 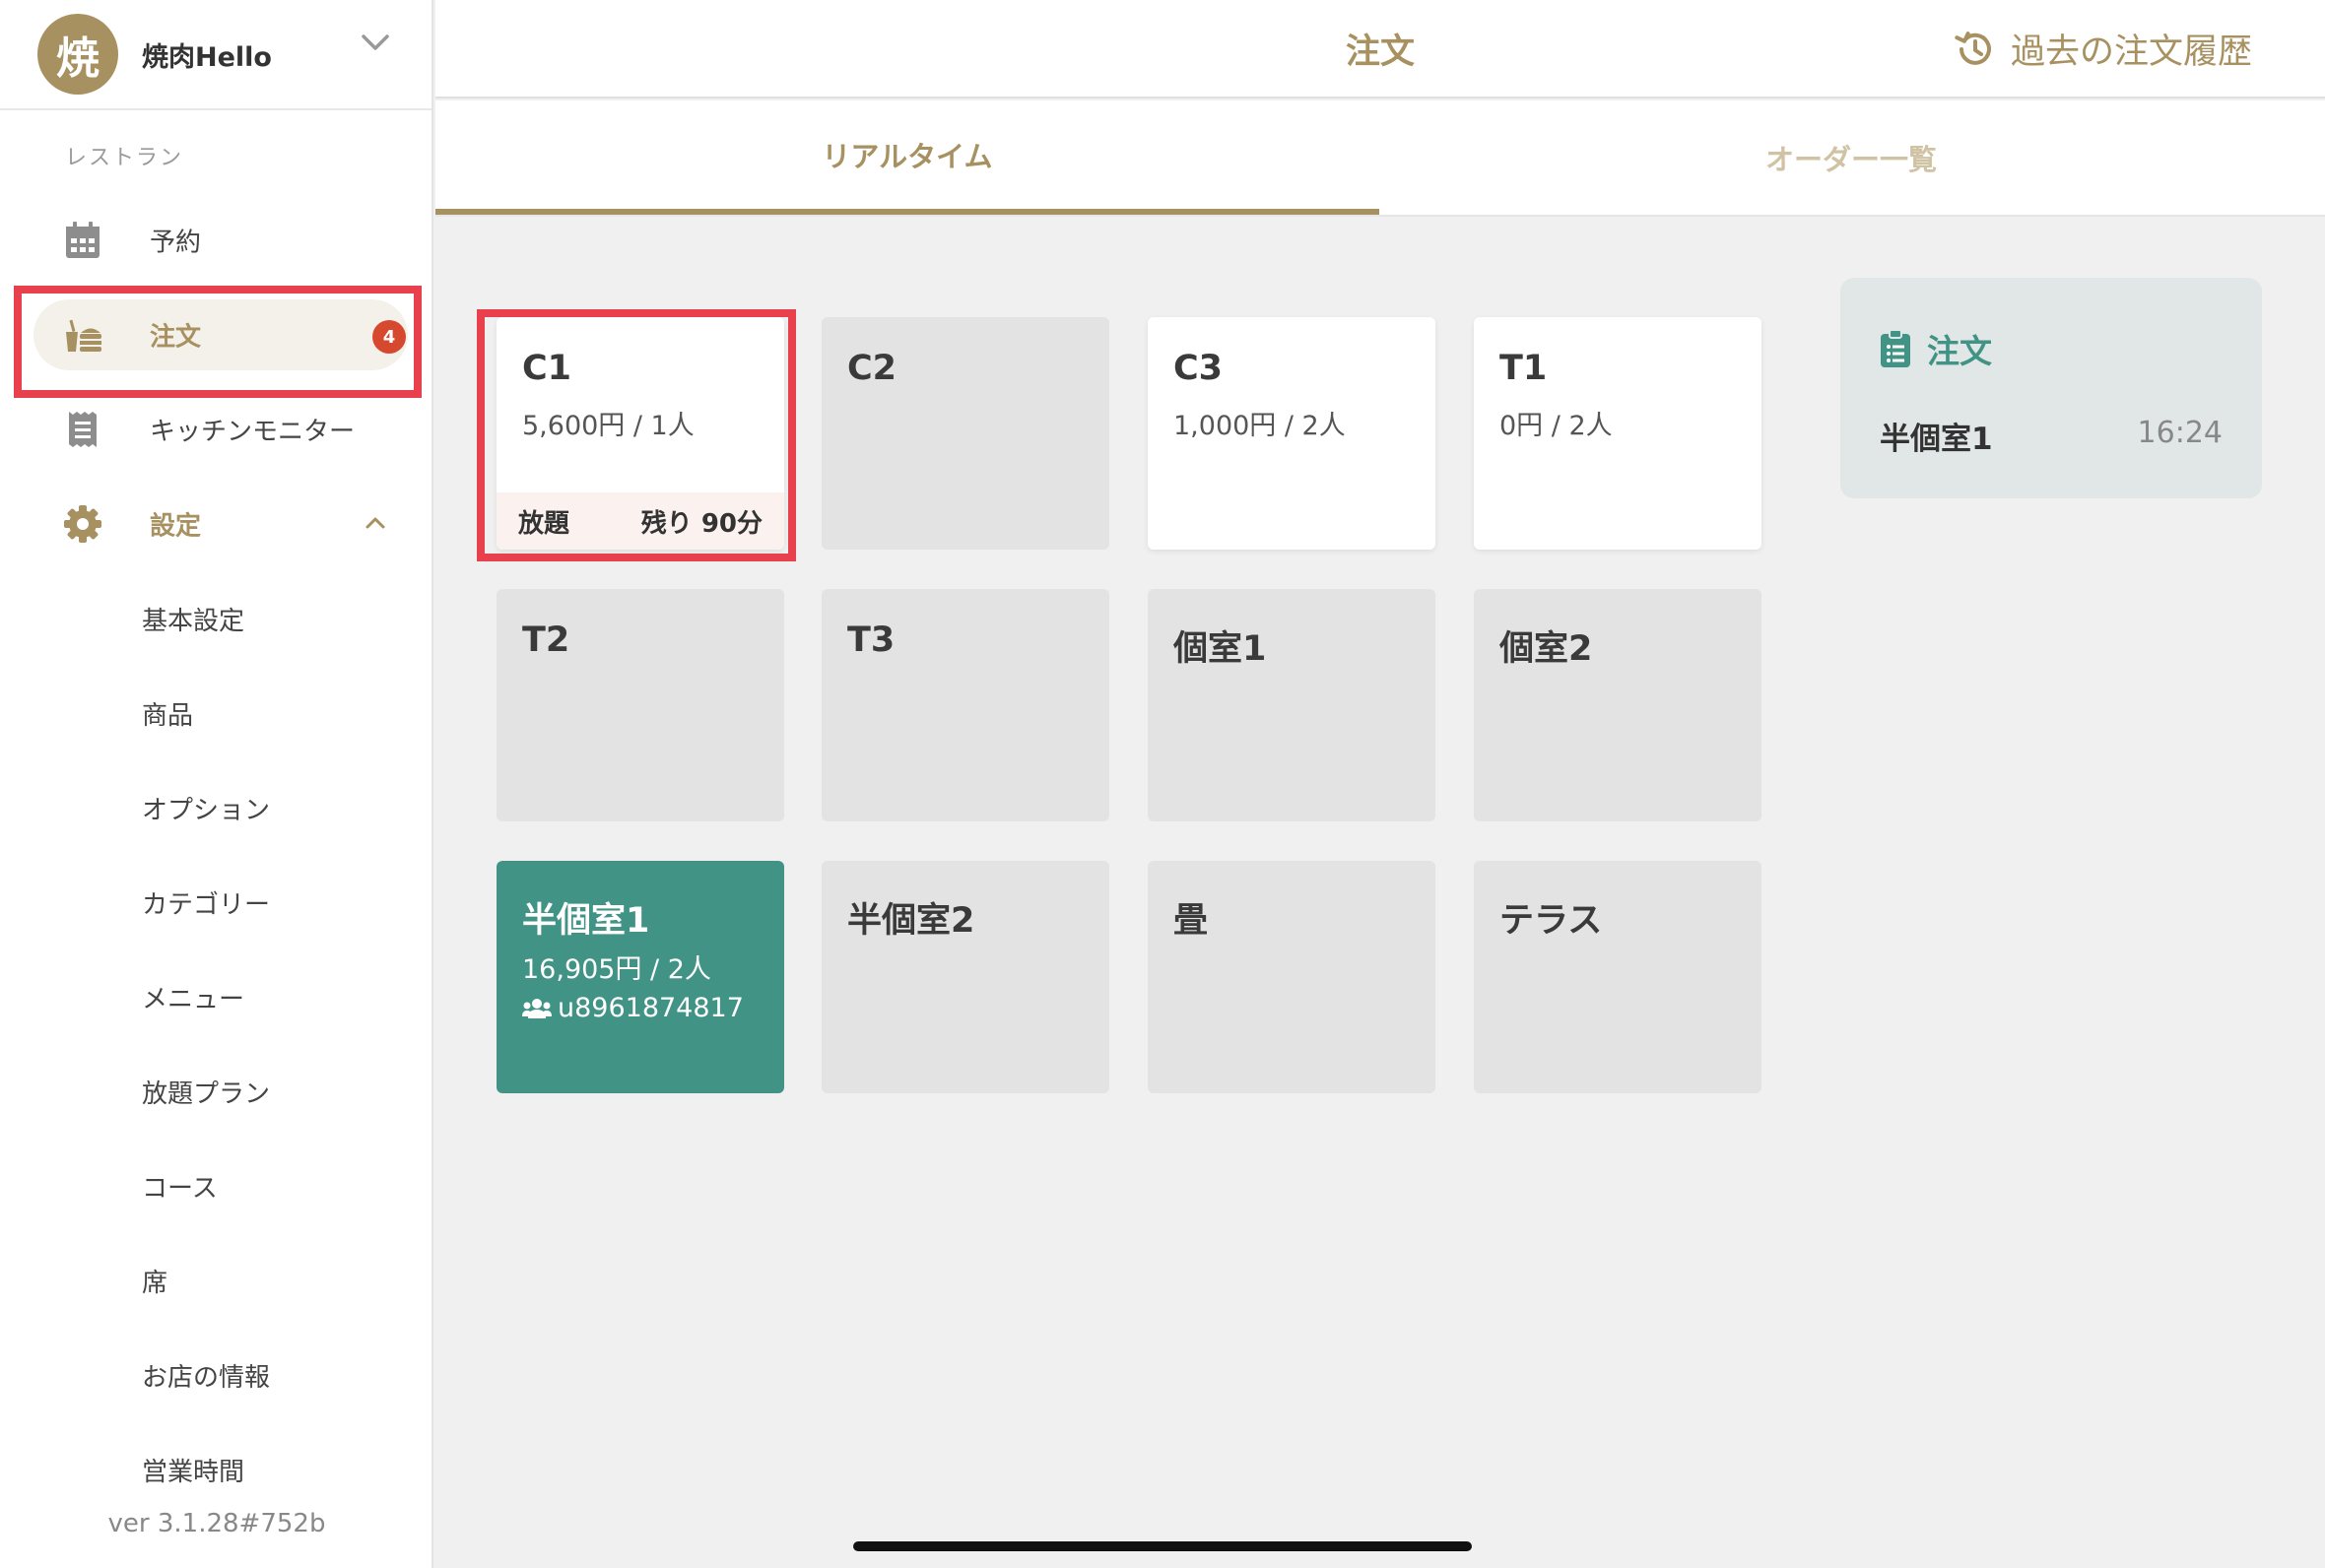 What do you see at coordinates (966, 977) in the screenshot?
I see `table-card-semi-private-2: 半個室2` at bounding box center [966, 977].